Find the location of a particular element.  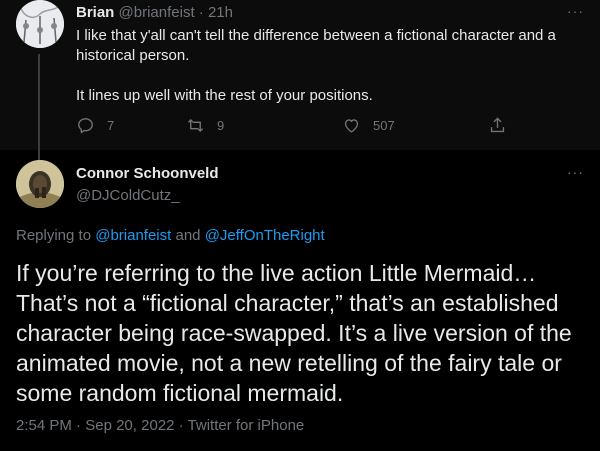

main-author-block: Connor Schoonveld @DJColdCutz_ is located at coordinates (147, 185).